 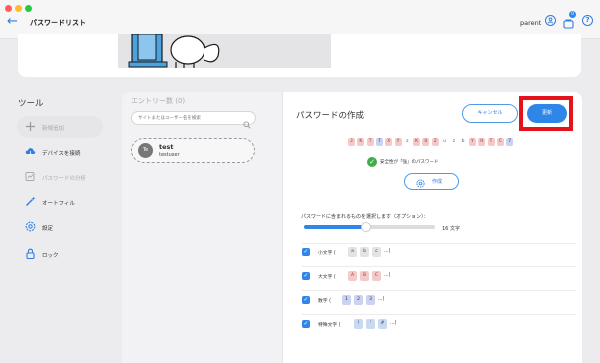 I want to click on cancel-button: キャンセル, so click(x=490, y=113).